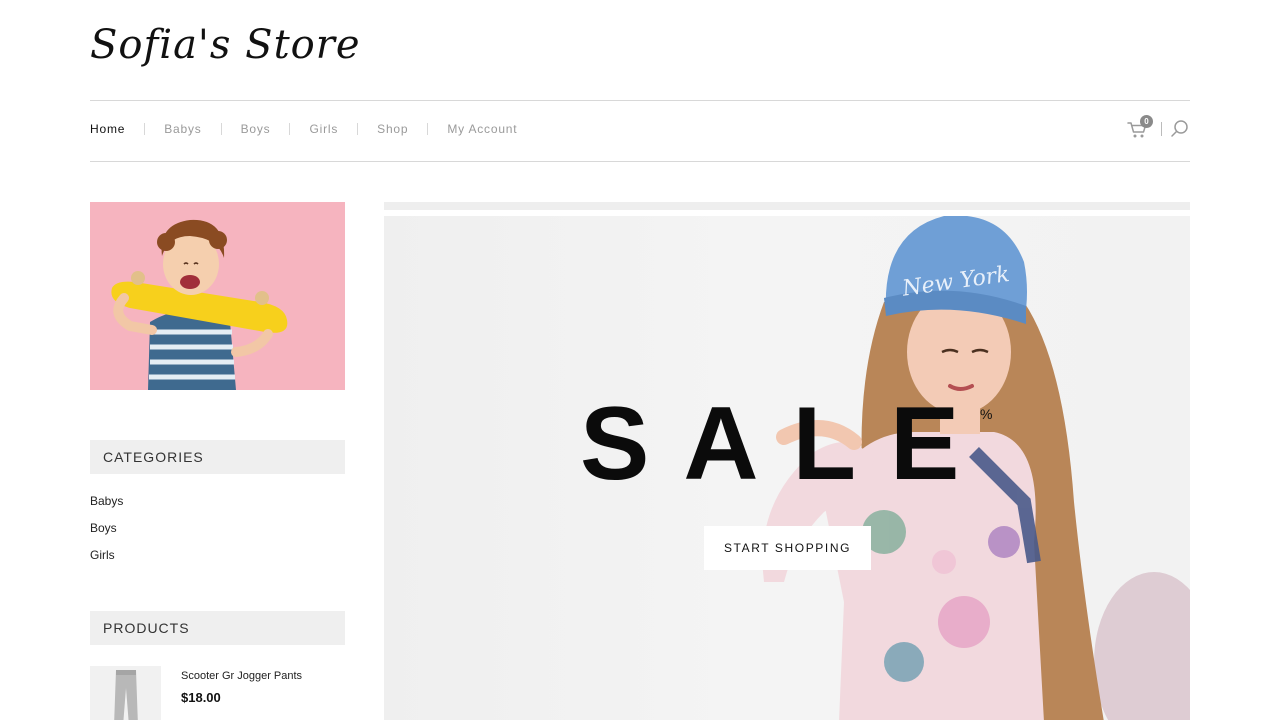 This screenshot has width=1280, height=720. Describe the element at coordinates (303, 129) in the screenshot. I see `main-nav: Home Babys Boys Girls Shop My Account` at that location.